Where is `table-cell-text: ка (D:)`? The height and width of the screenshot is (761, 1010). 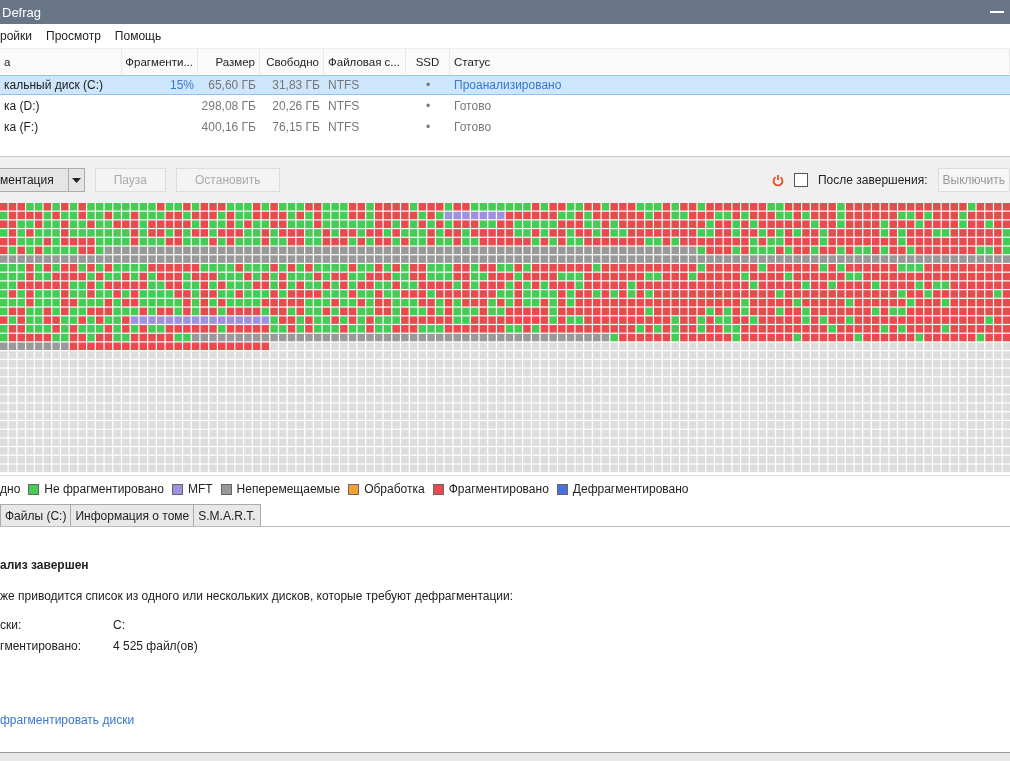
table-cell-text: ка (D:) is located at coordinates (22, 106).